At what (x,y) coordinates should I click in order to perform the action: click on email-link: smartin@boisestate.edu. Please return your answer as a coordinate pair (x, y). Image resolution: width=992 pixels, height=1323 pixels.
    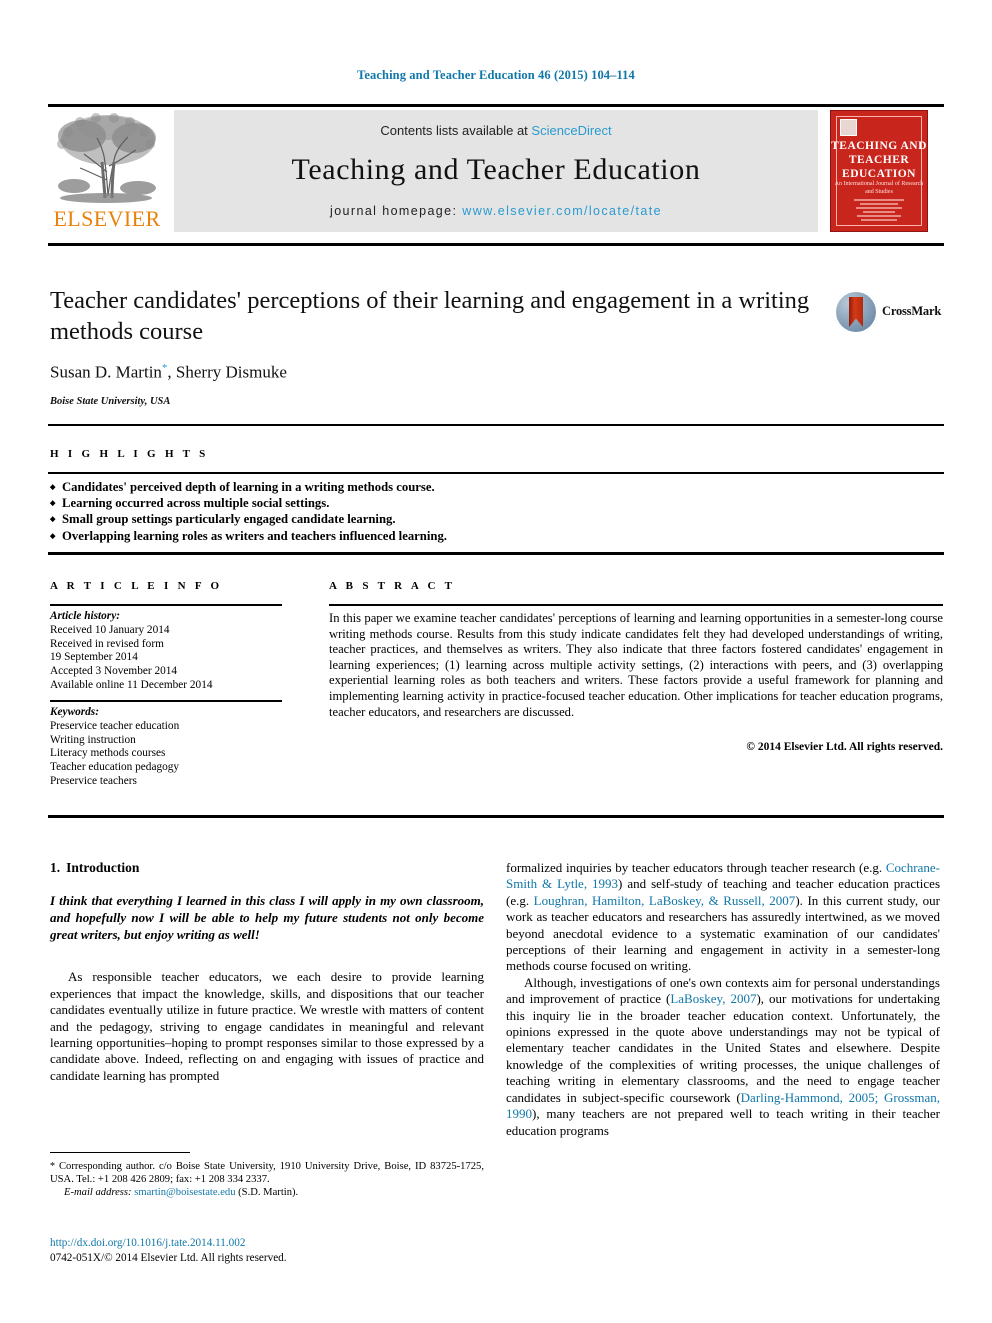
    Looking at the image, I should click on (184, 1192).